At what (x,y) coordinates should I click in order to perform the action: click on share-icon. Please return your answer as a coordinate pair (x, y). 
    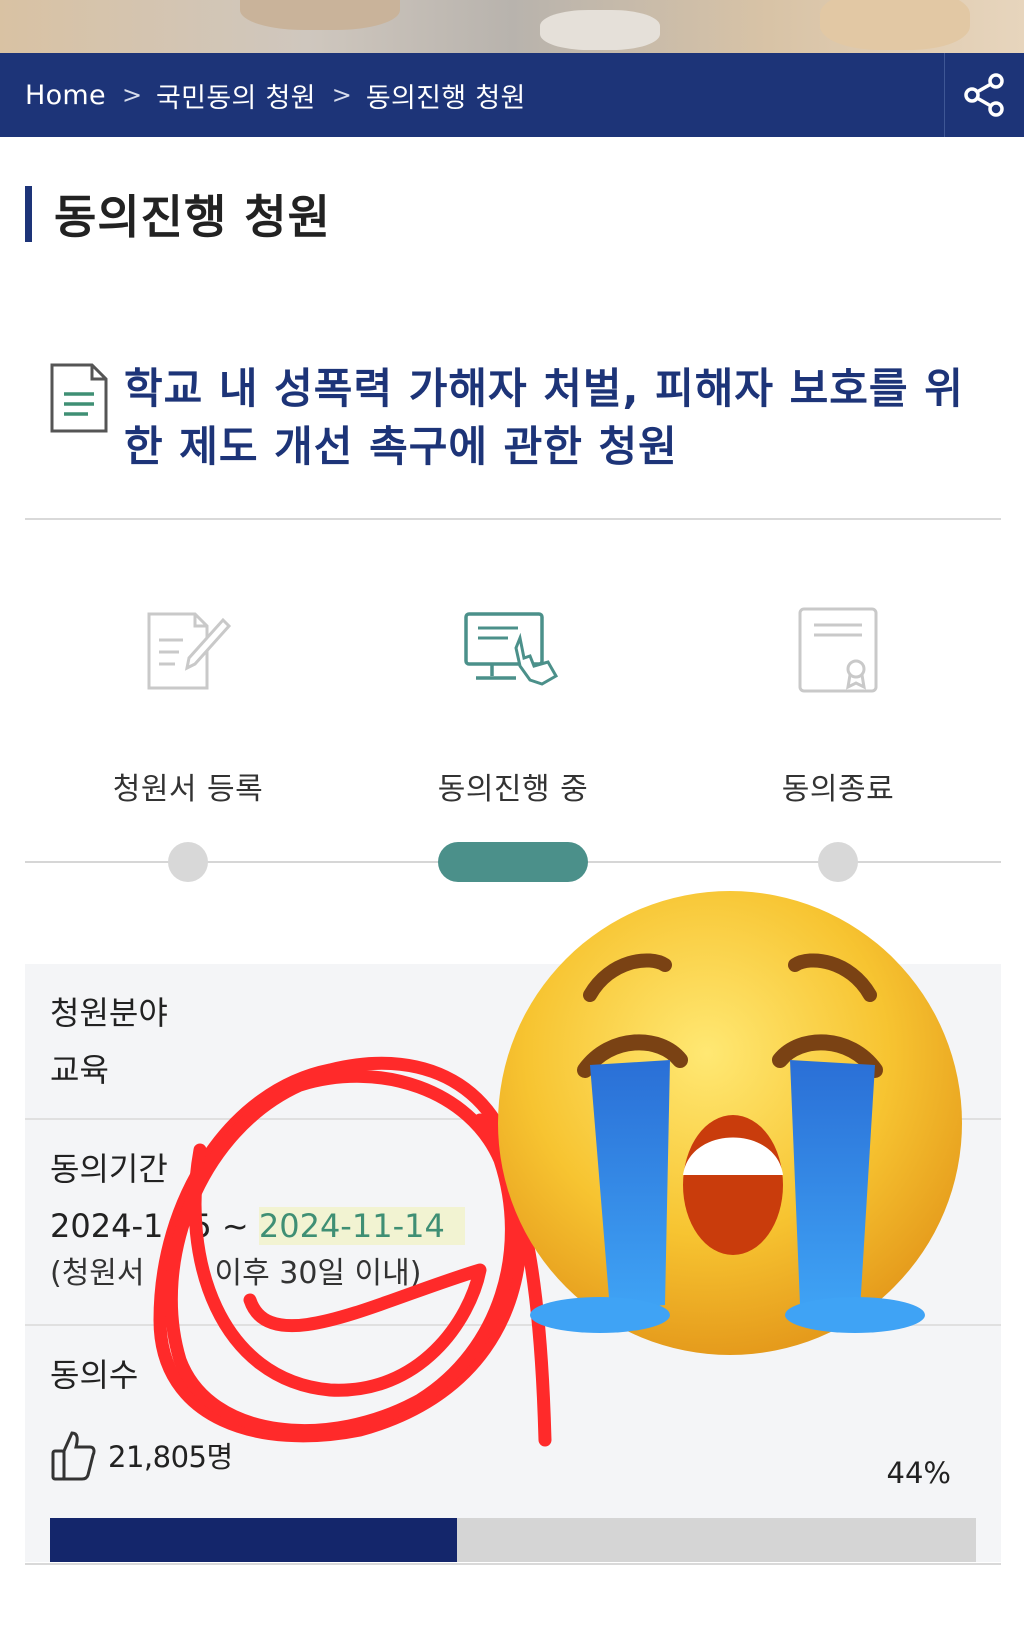
    Looking at the image, I should click on (983, 95).